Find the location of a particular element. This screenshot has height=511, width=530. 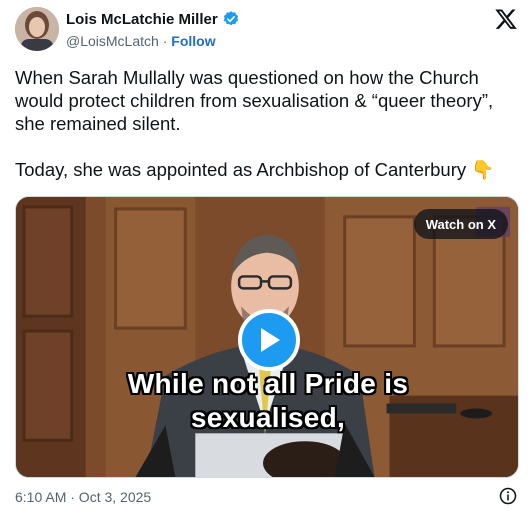

handle-row: @LoisMcLatch · Follow is located at coordinates (141, 41).